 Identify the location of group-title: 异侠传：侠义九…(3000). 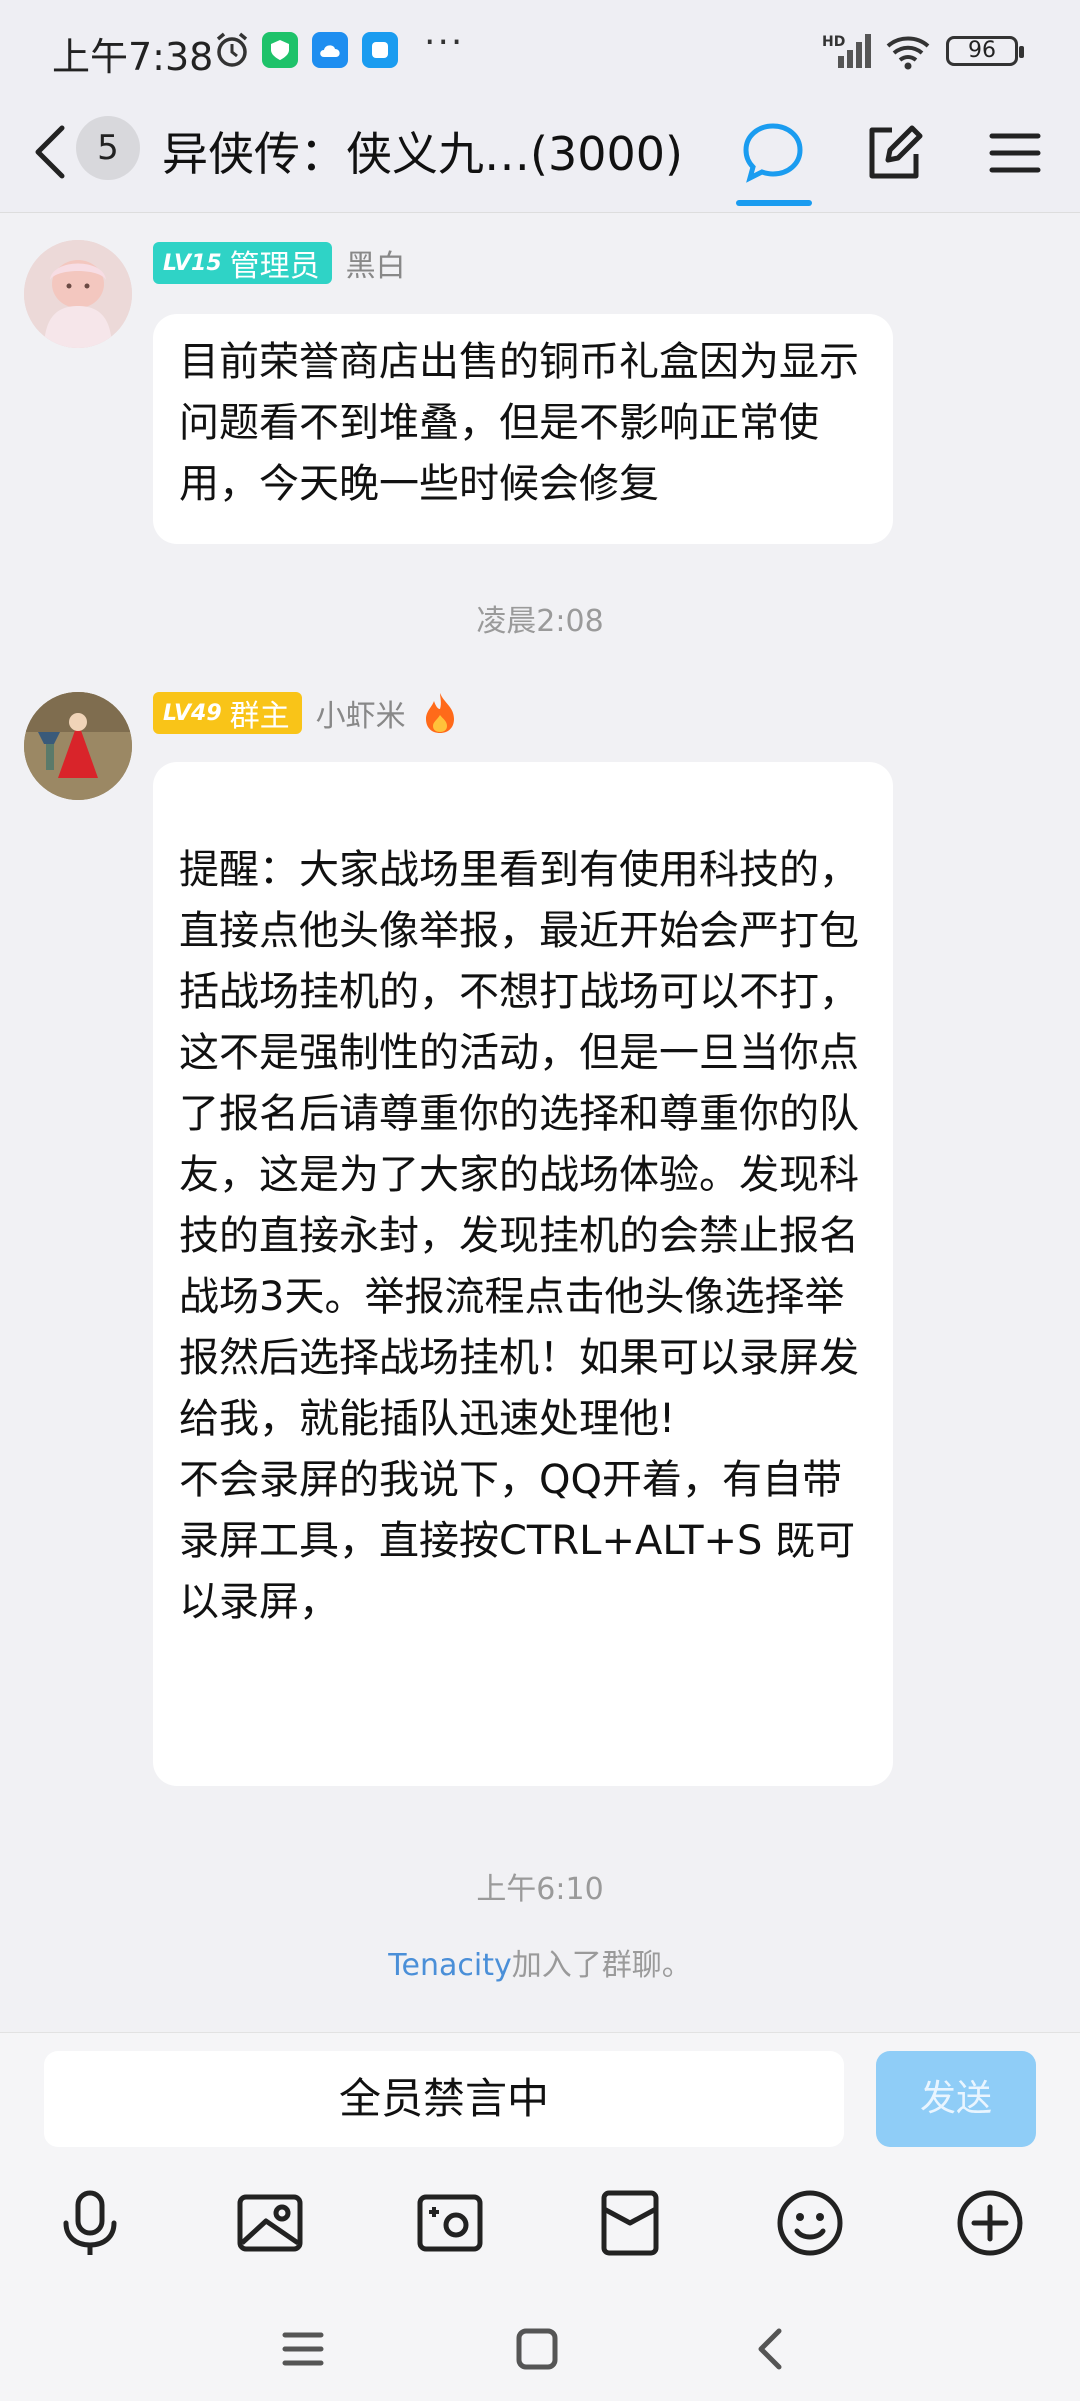
(422, 151).